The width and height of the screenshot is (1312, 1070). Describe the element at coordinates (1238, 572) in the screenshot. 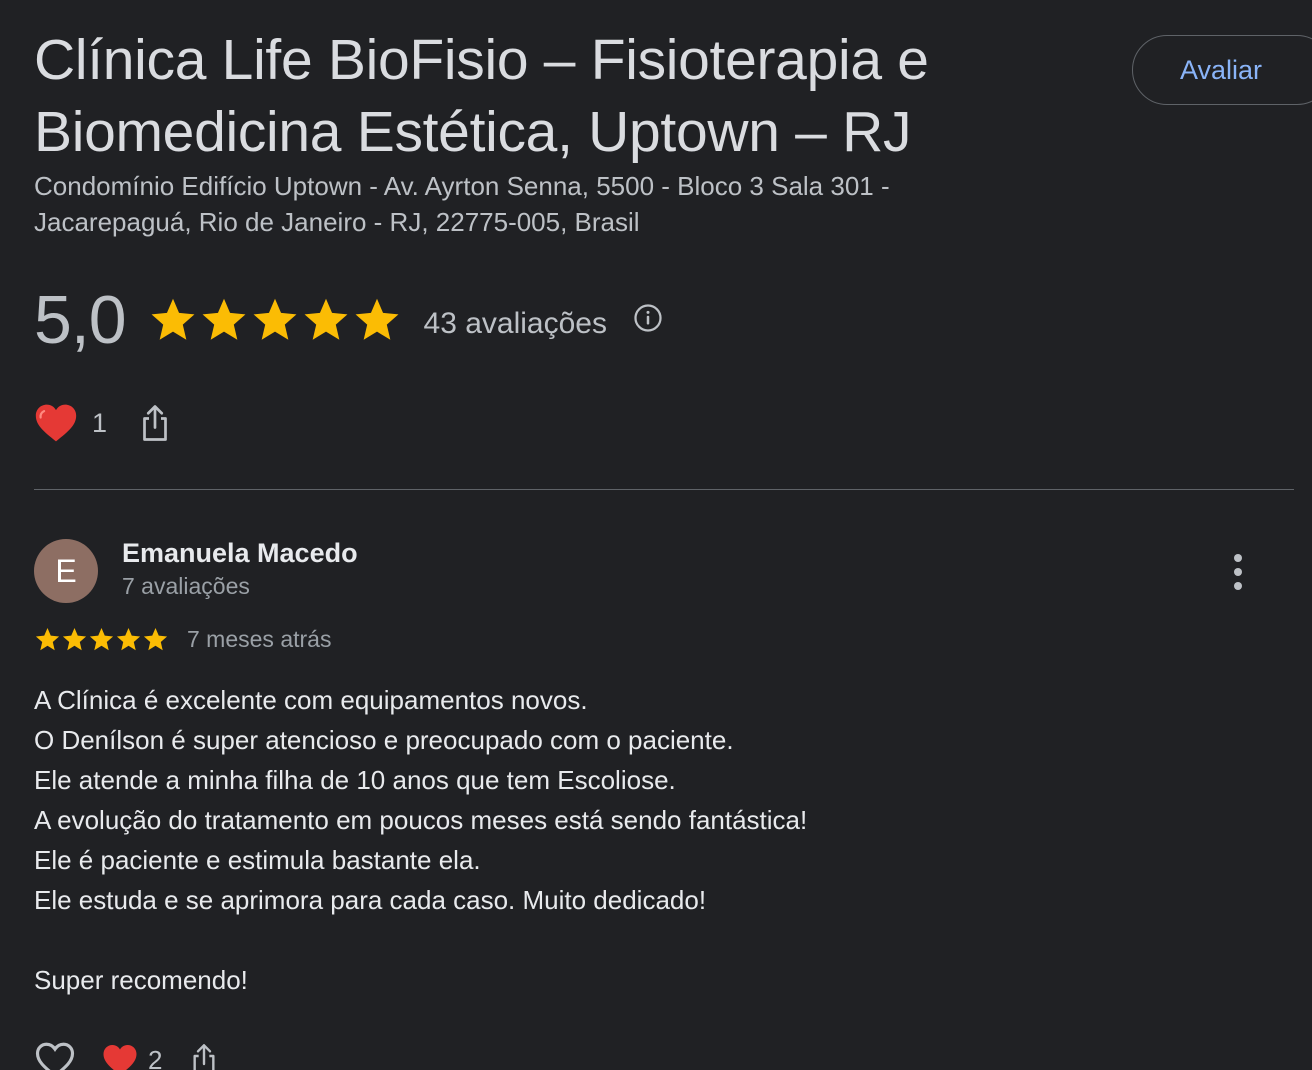

I see `more-vert-icon` at that location.